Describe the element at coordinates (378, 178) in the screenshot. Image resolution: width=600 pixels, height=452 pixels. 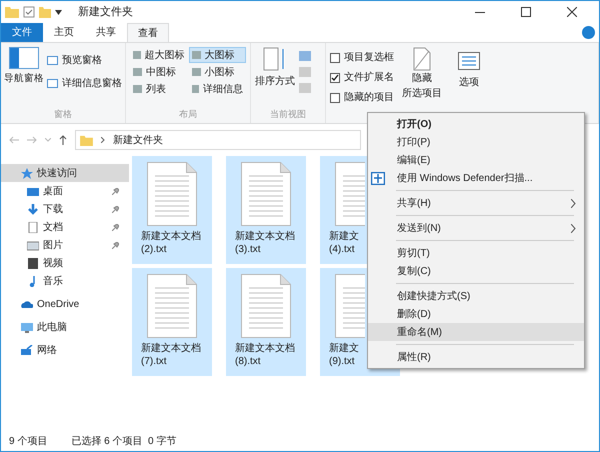
I see `shield-icon` at that location.